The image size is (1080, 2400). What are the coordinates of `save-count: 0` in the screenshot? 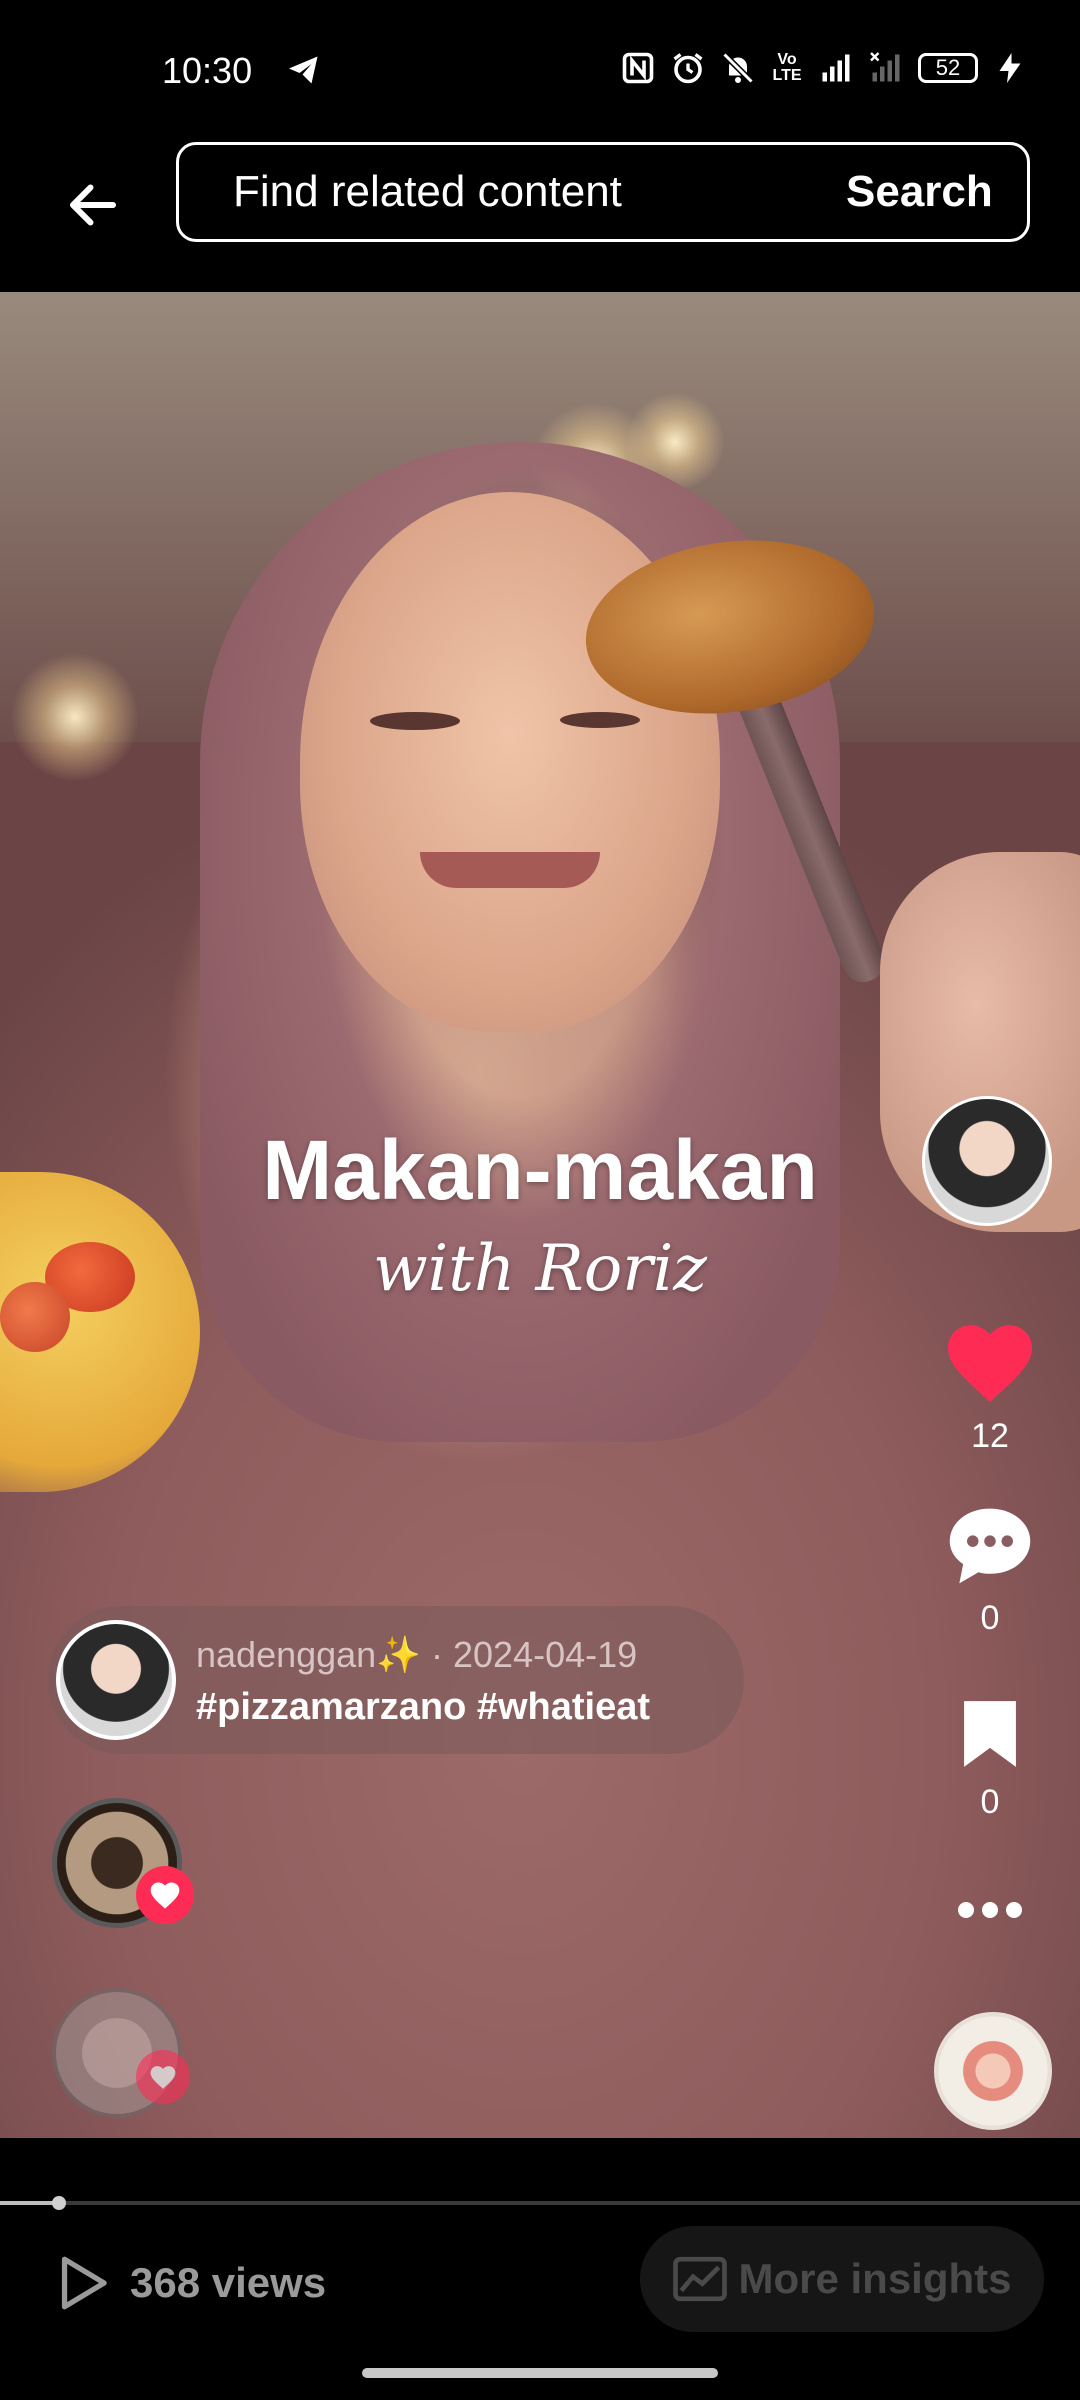 It's located at (990, 1802).